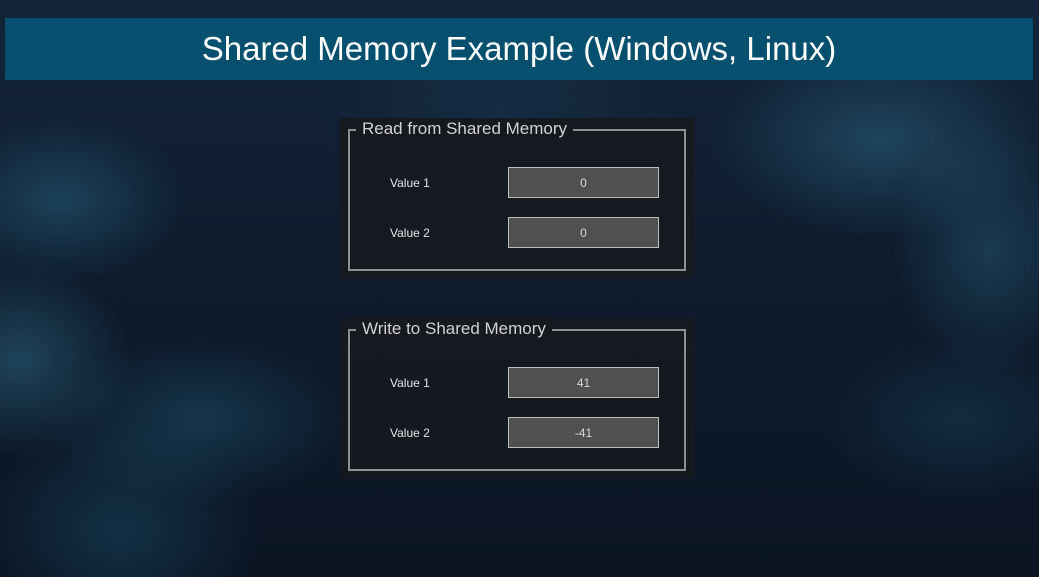 The width and height of the screenshot is (1039, 577). I want to click on page-title: Shared Memory Example (Windows, Linux), so click(519, 48).